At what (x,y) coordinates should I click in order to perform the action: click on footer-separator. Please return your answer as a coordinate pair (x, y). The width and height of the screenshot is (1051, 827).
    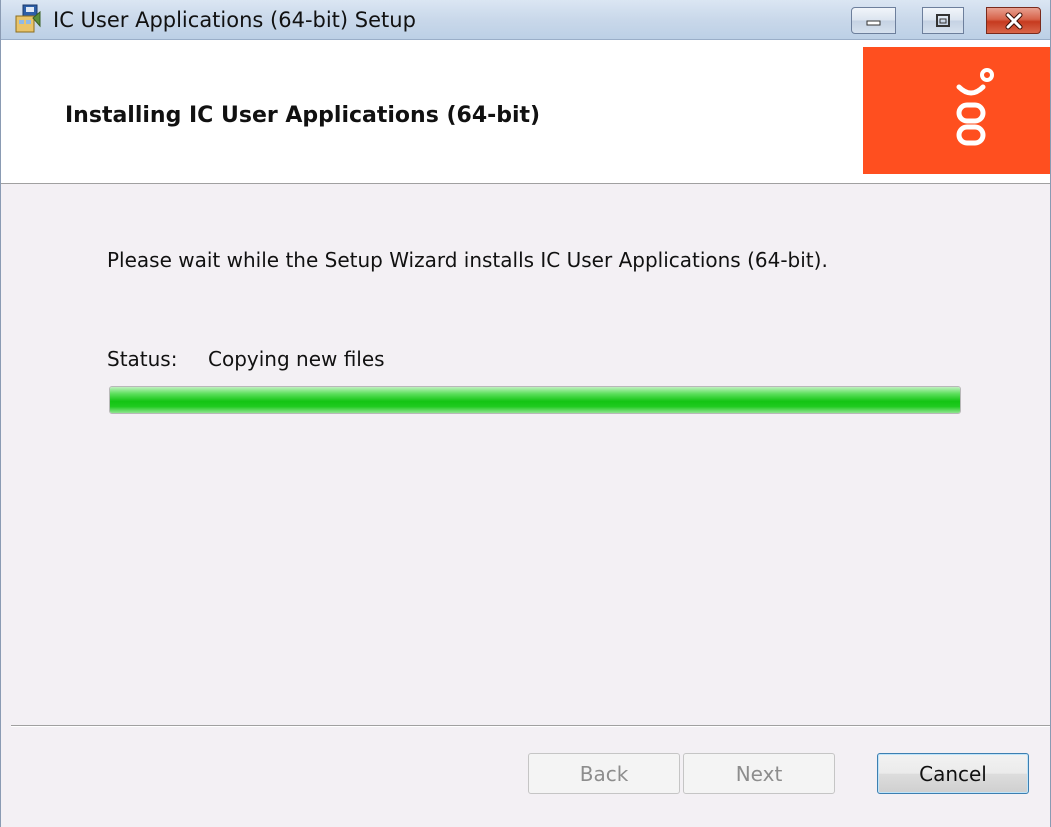
    Looking at the image, I should click on (530, 726).